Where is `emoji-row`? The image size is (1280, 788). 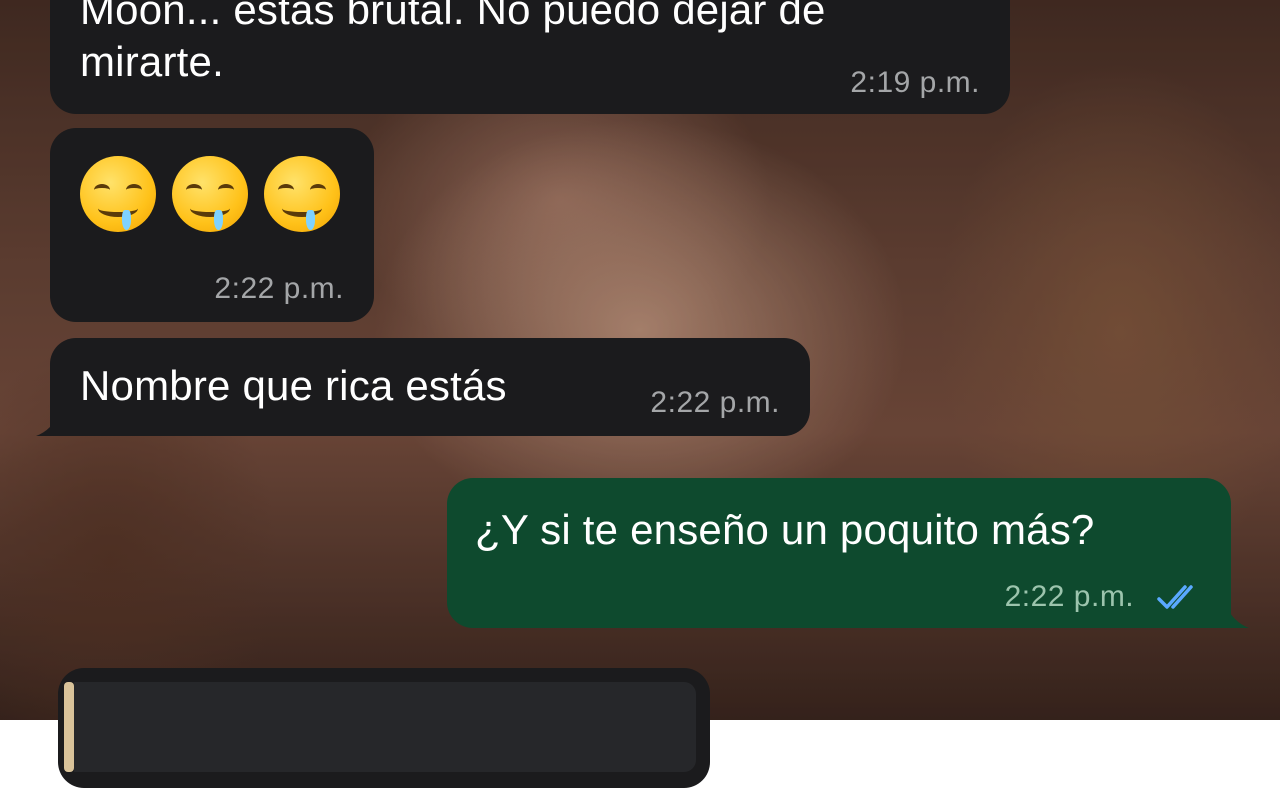
emoji-row is located at coordinates (210, 194).